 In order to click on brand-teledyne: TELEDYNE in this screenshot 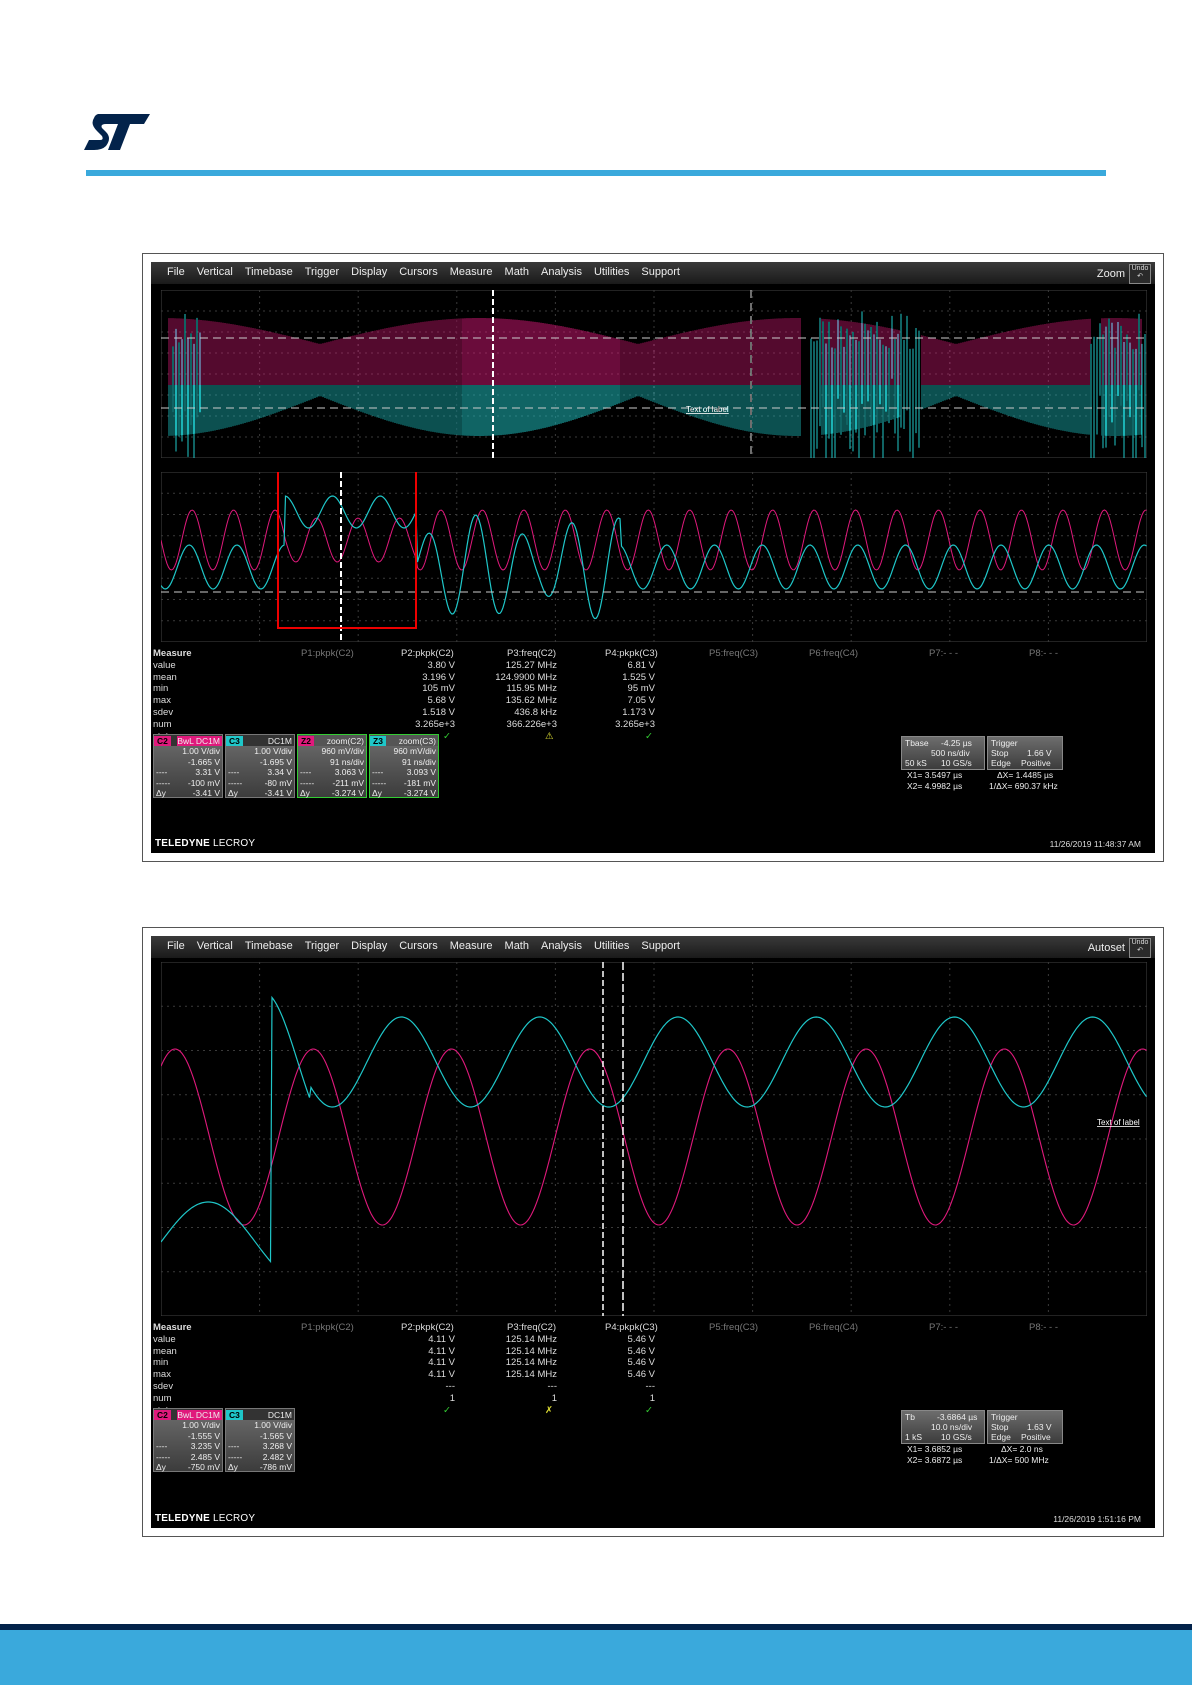, I will do `click(182, 1518)`.